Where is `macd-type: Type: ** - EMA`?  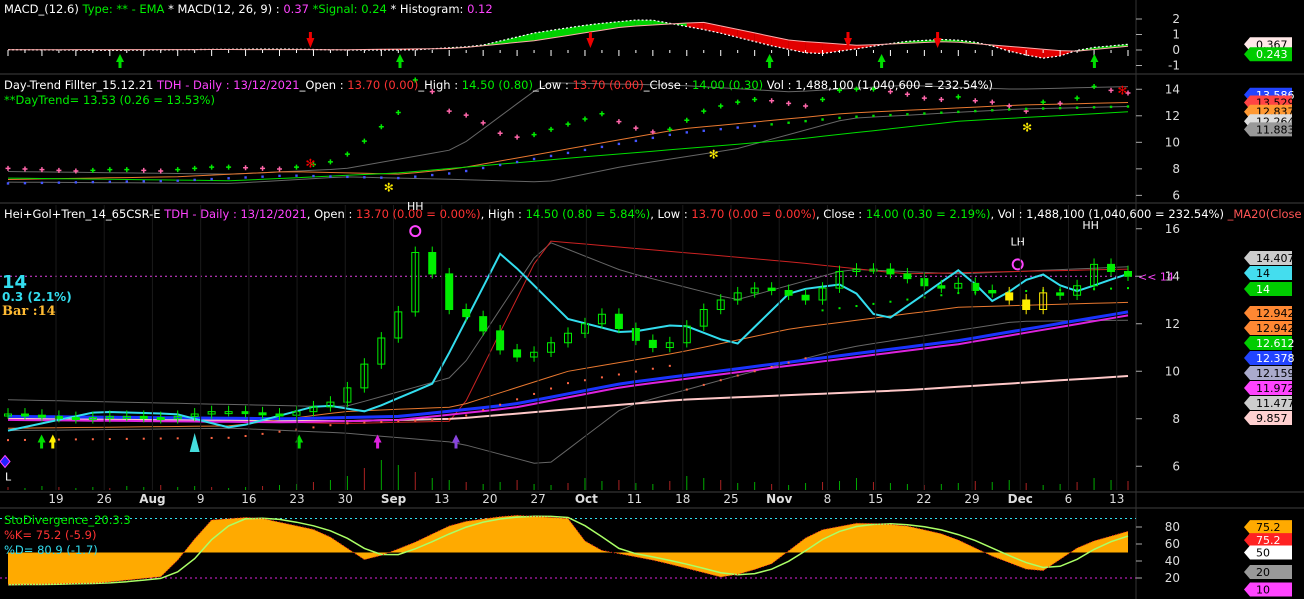 macd-type: Type: ** - EMA is located at coordinates (123, 9).